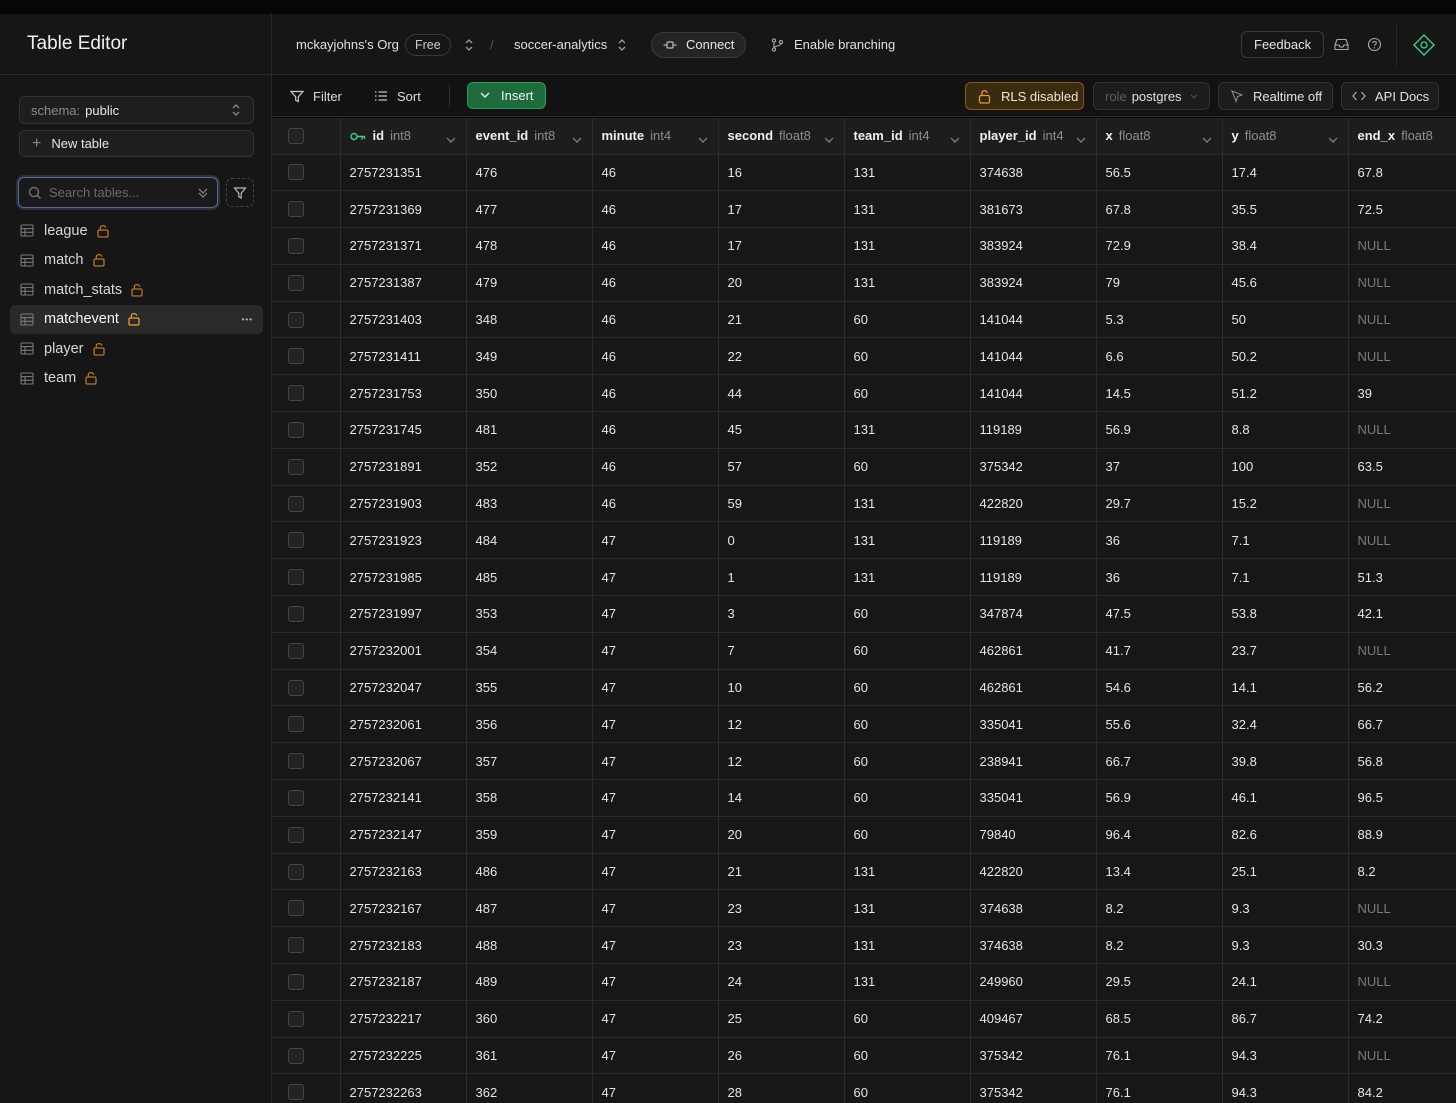 Image resolution: width=1456 pixels, height=1103 pixels. Describe the element at coordinates (1033, 1056) in the screenshot. I see `cell-player_id: 375342` at that location.